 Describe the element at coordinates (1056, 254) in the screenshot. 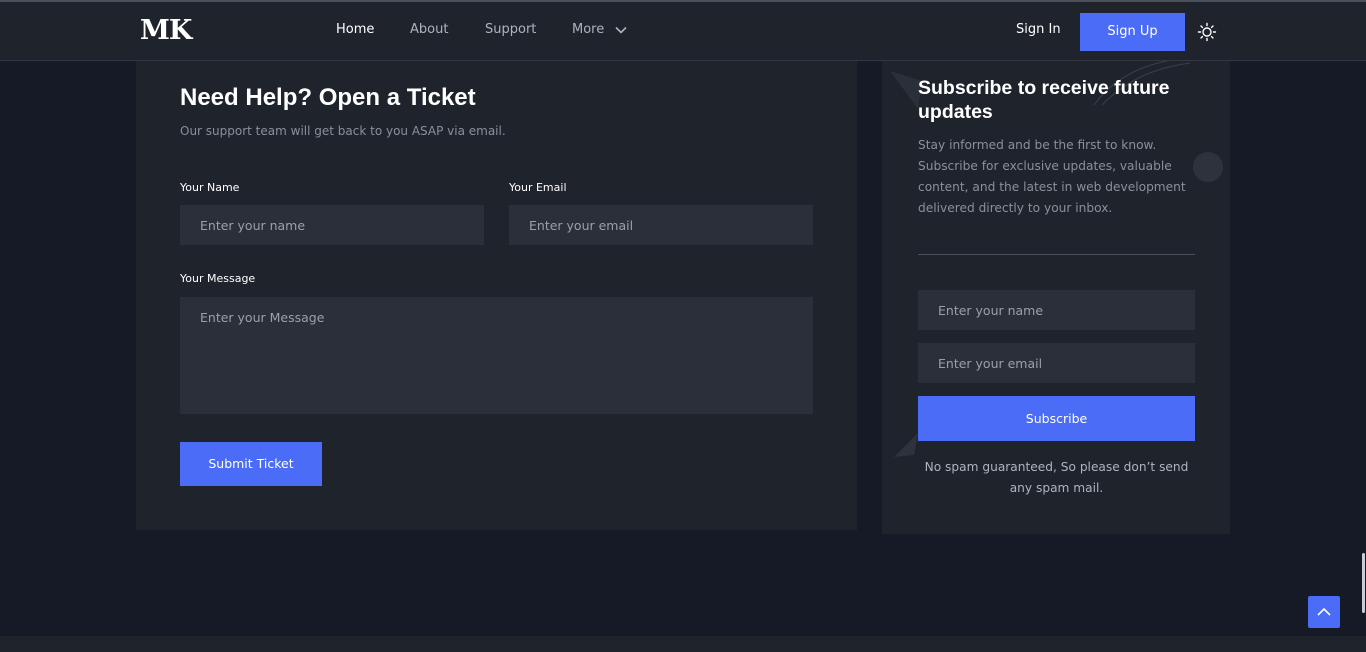

I see `divider` at that location.